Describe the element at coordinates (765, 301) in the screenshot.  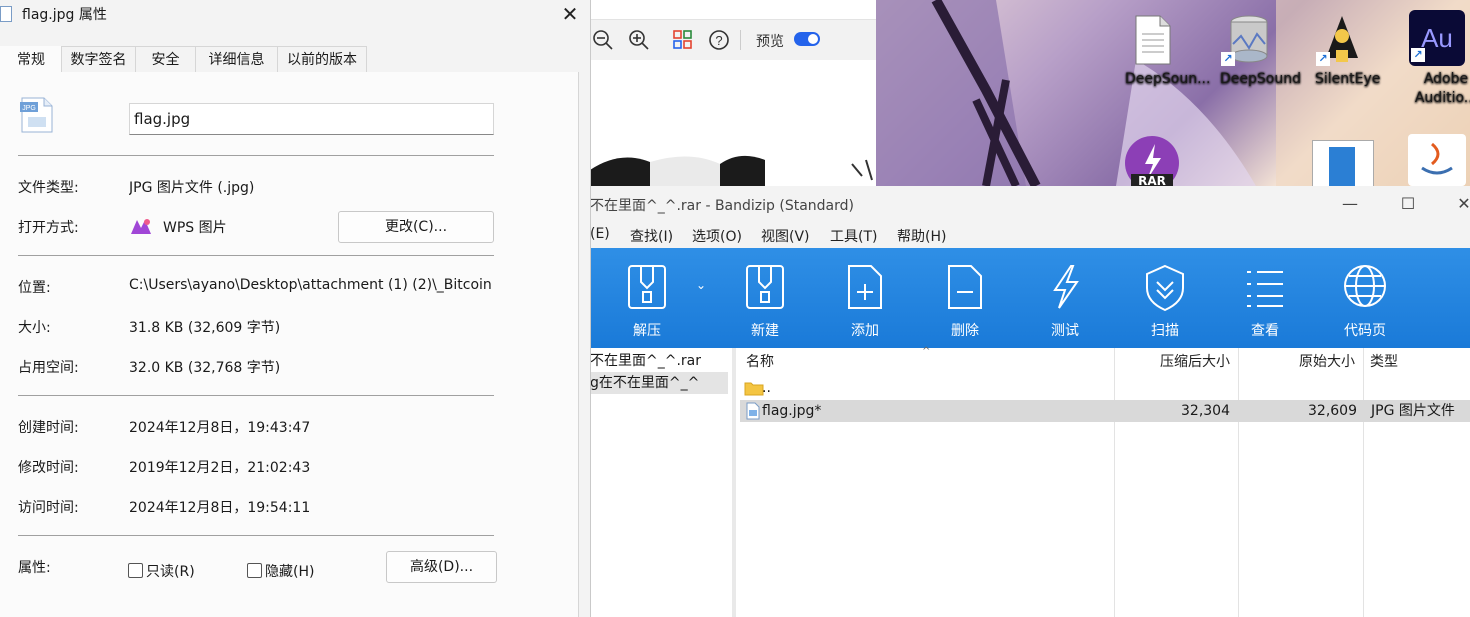
I see `new-archive-button: 新建` at that location.